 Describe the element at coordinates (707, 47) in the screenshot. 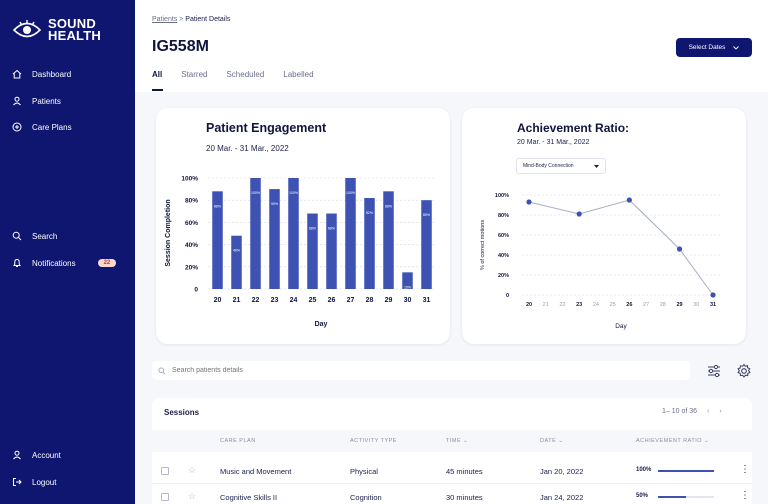

I see `select-dates-label: Select Dates` at that location.